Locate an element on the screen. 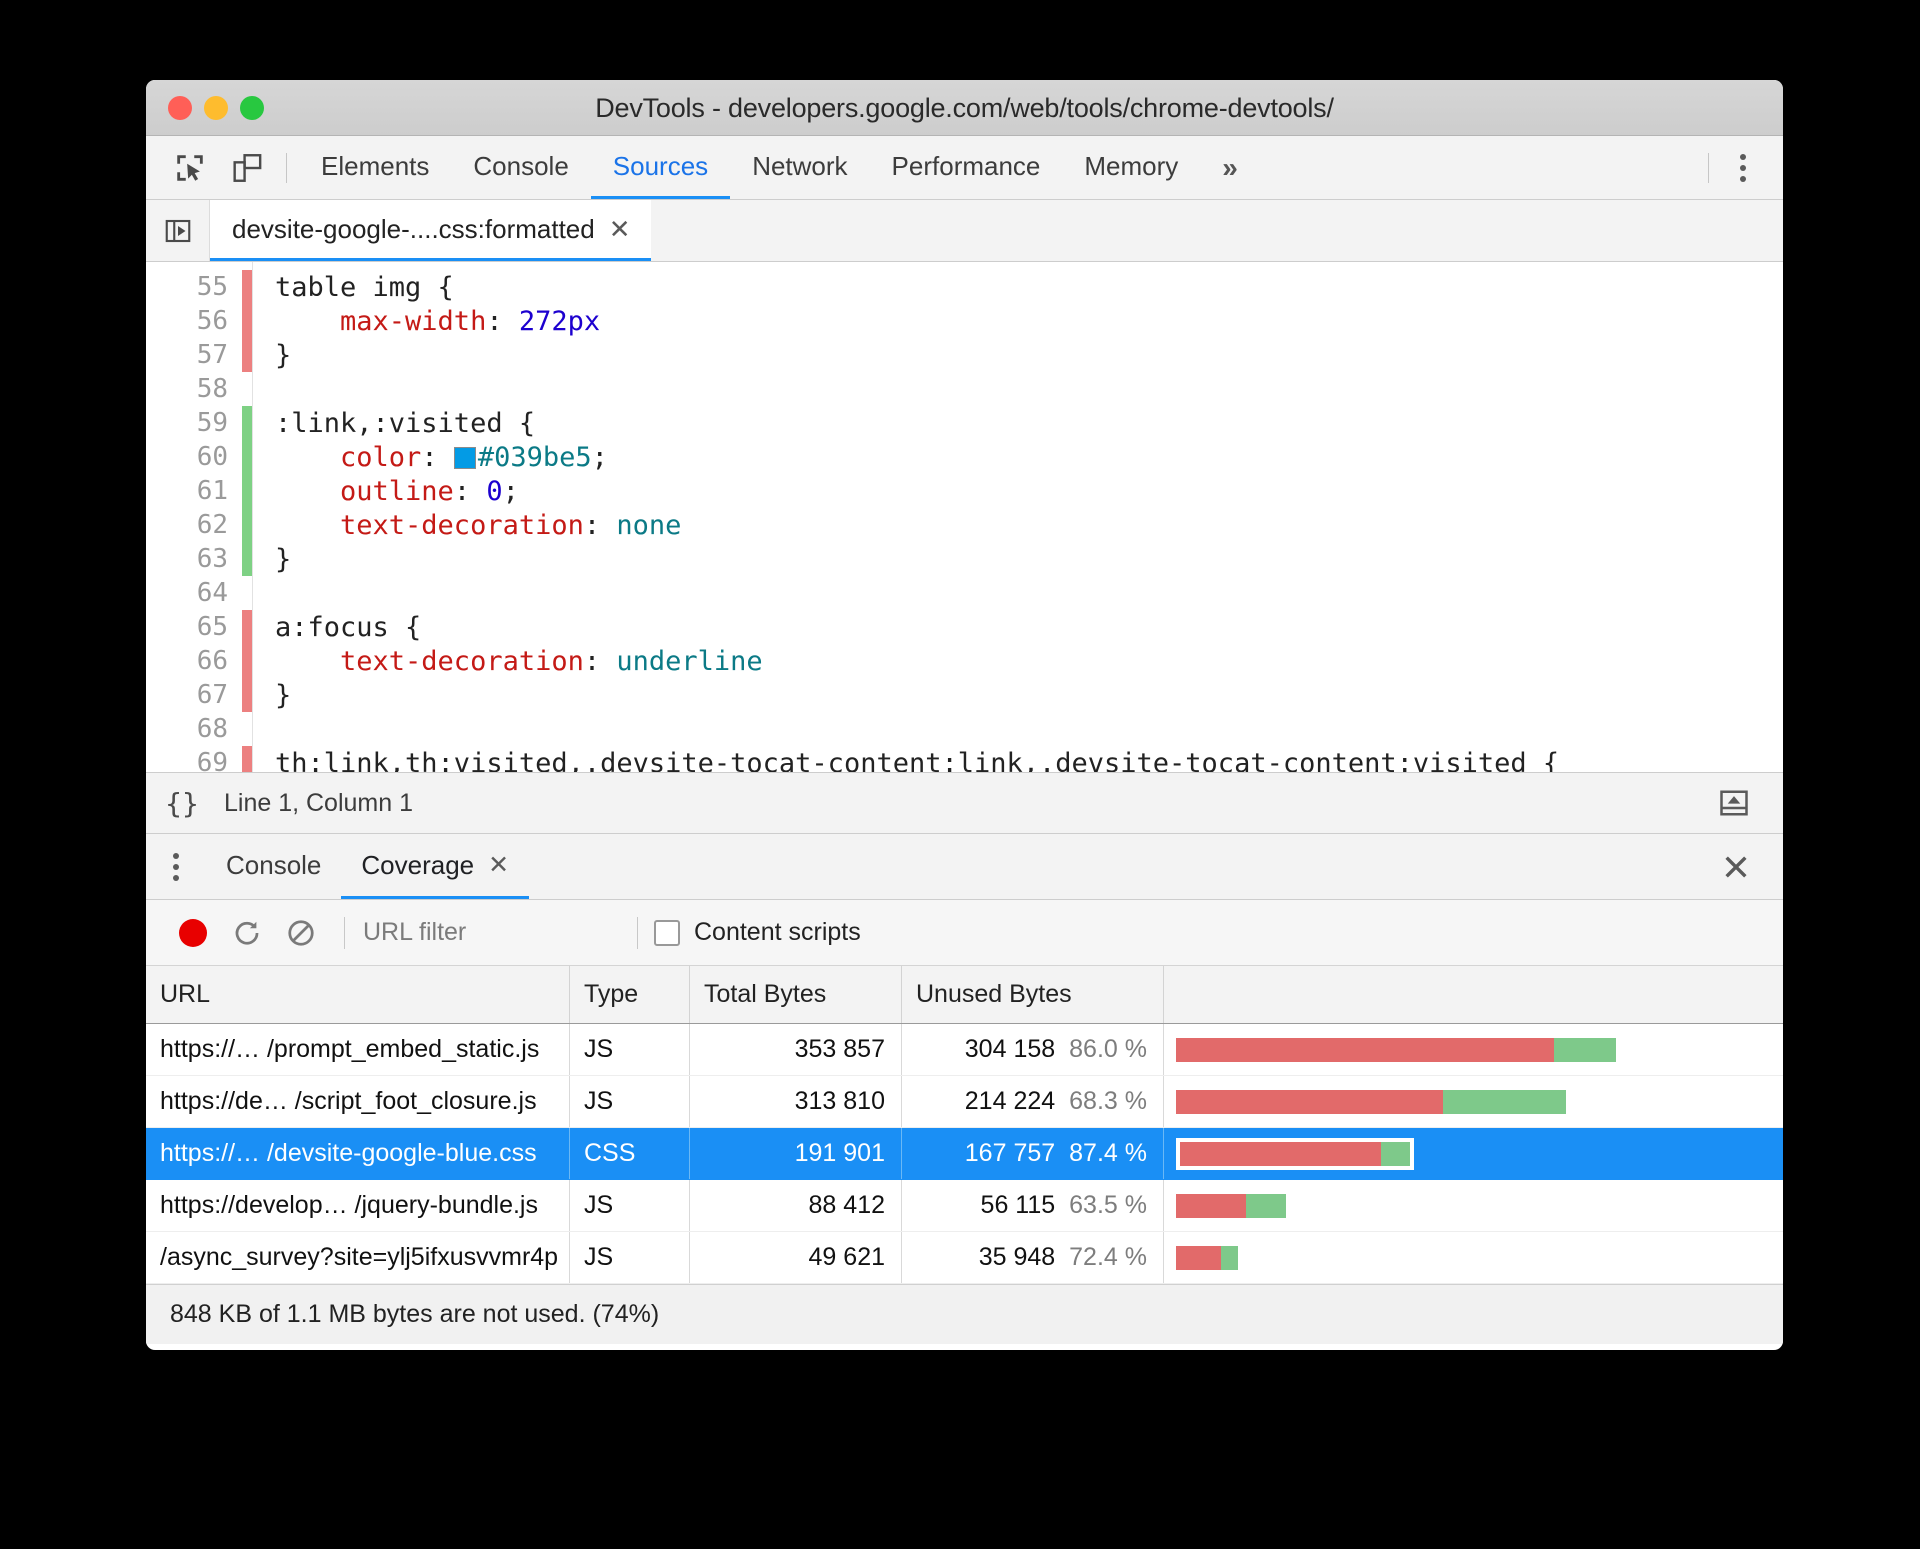  color-swatch-icon is located at coordinates (464, 457).